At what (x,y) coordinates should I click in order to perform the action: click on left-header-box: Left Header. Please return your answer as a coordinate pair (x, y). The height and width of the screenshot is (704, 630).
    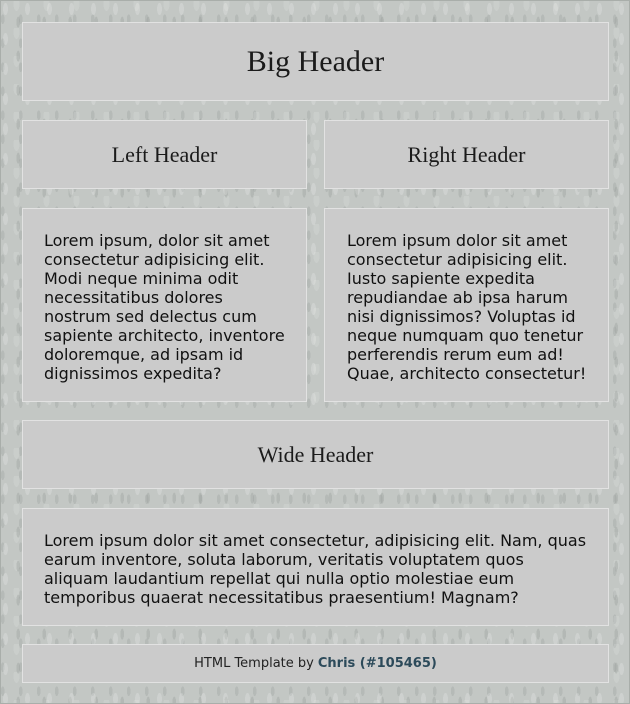
    Looking at the image, I should click on (164, 154).